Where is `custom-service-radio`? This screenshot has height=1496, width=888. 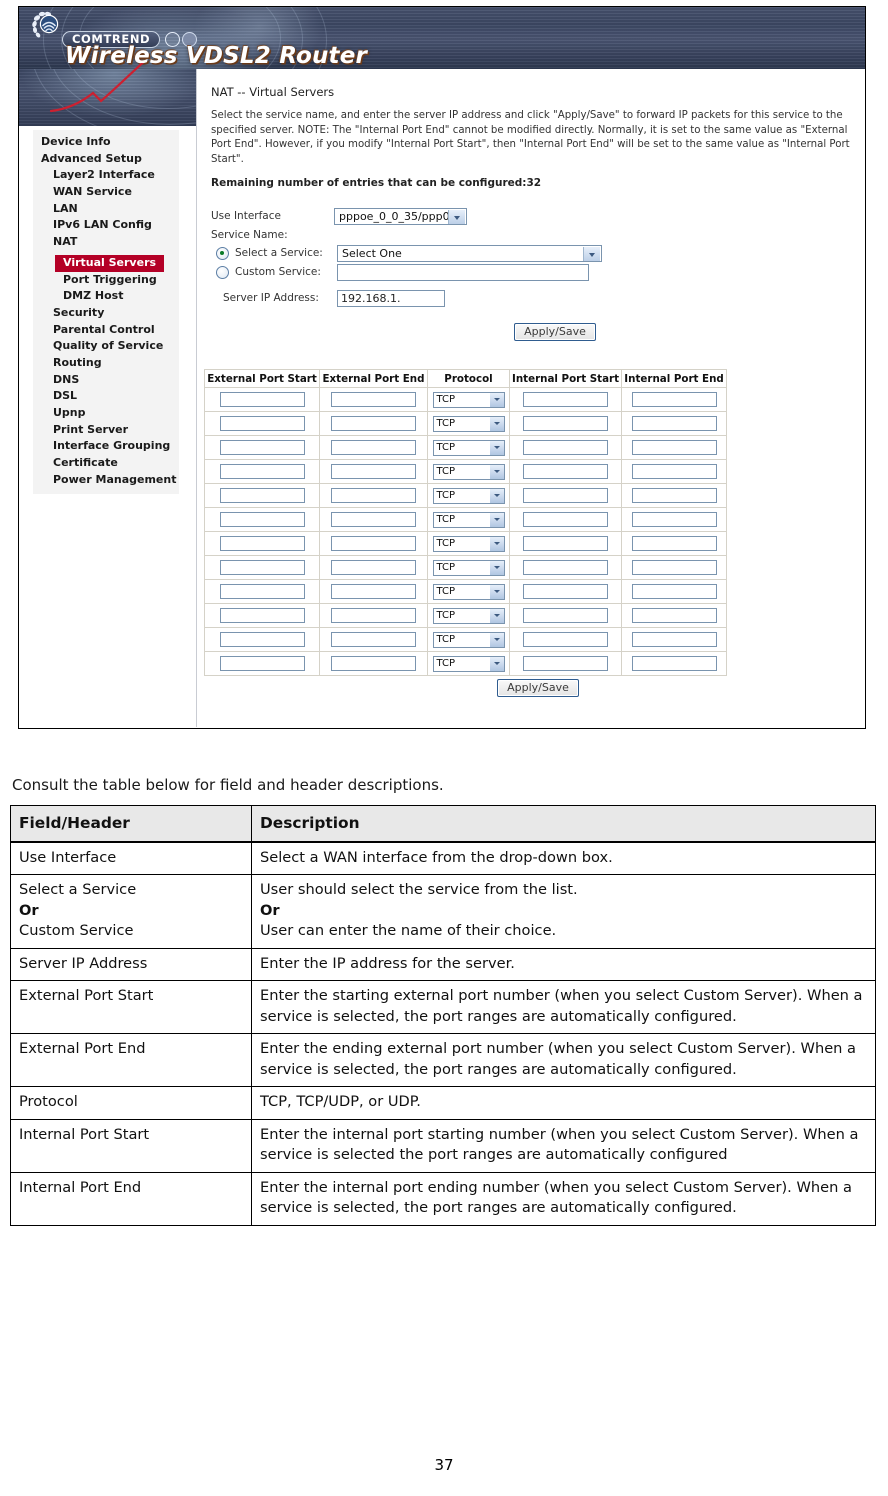
custom-service-radio is located at coordinates (222, 272).